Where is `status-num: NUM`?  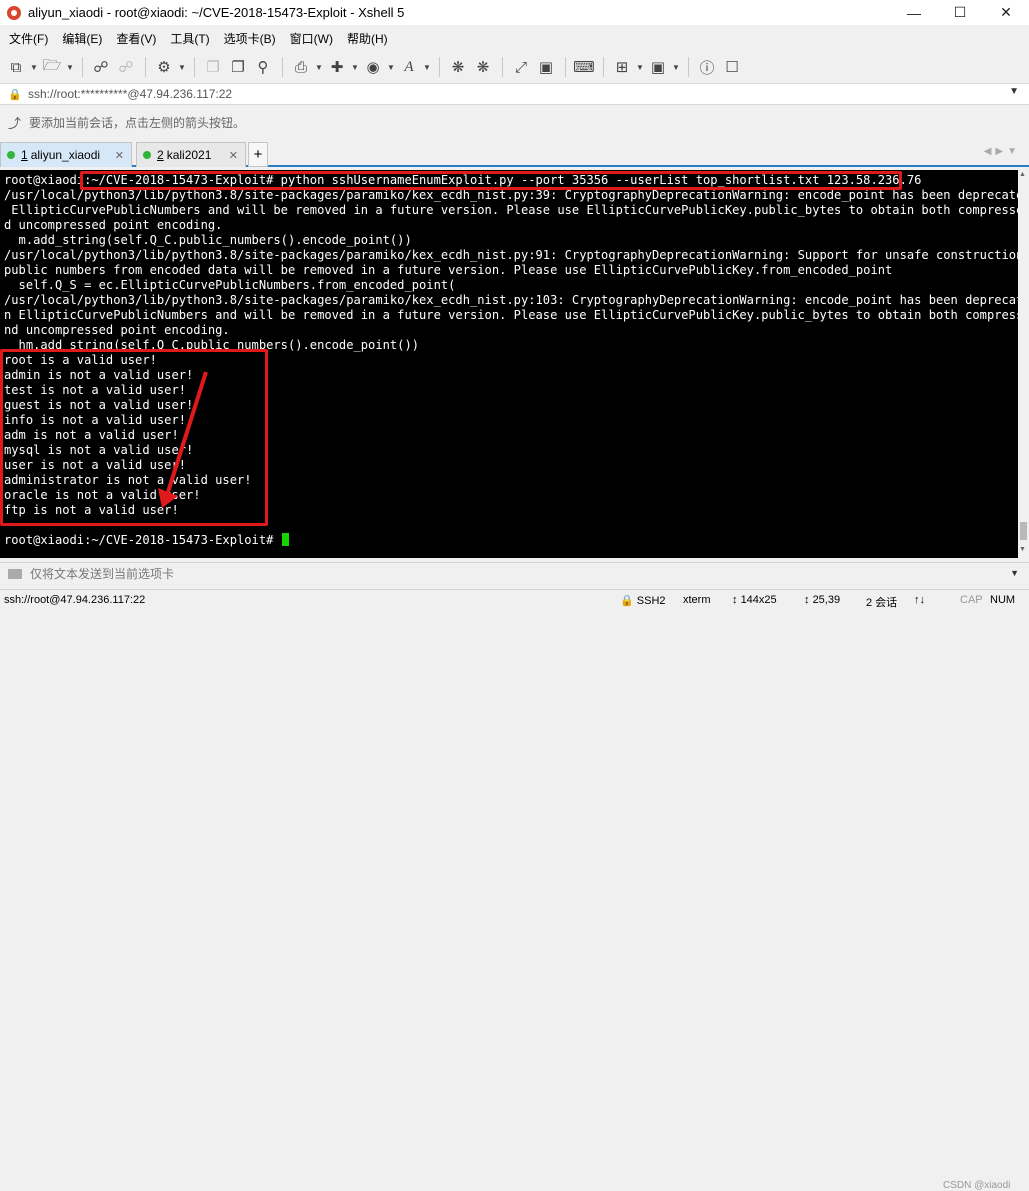 status-num: NUM is located at coordinates (1003, 600).